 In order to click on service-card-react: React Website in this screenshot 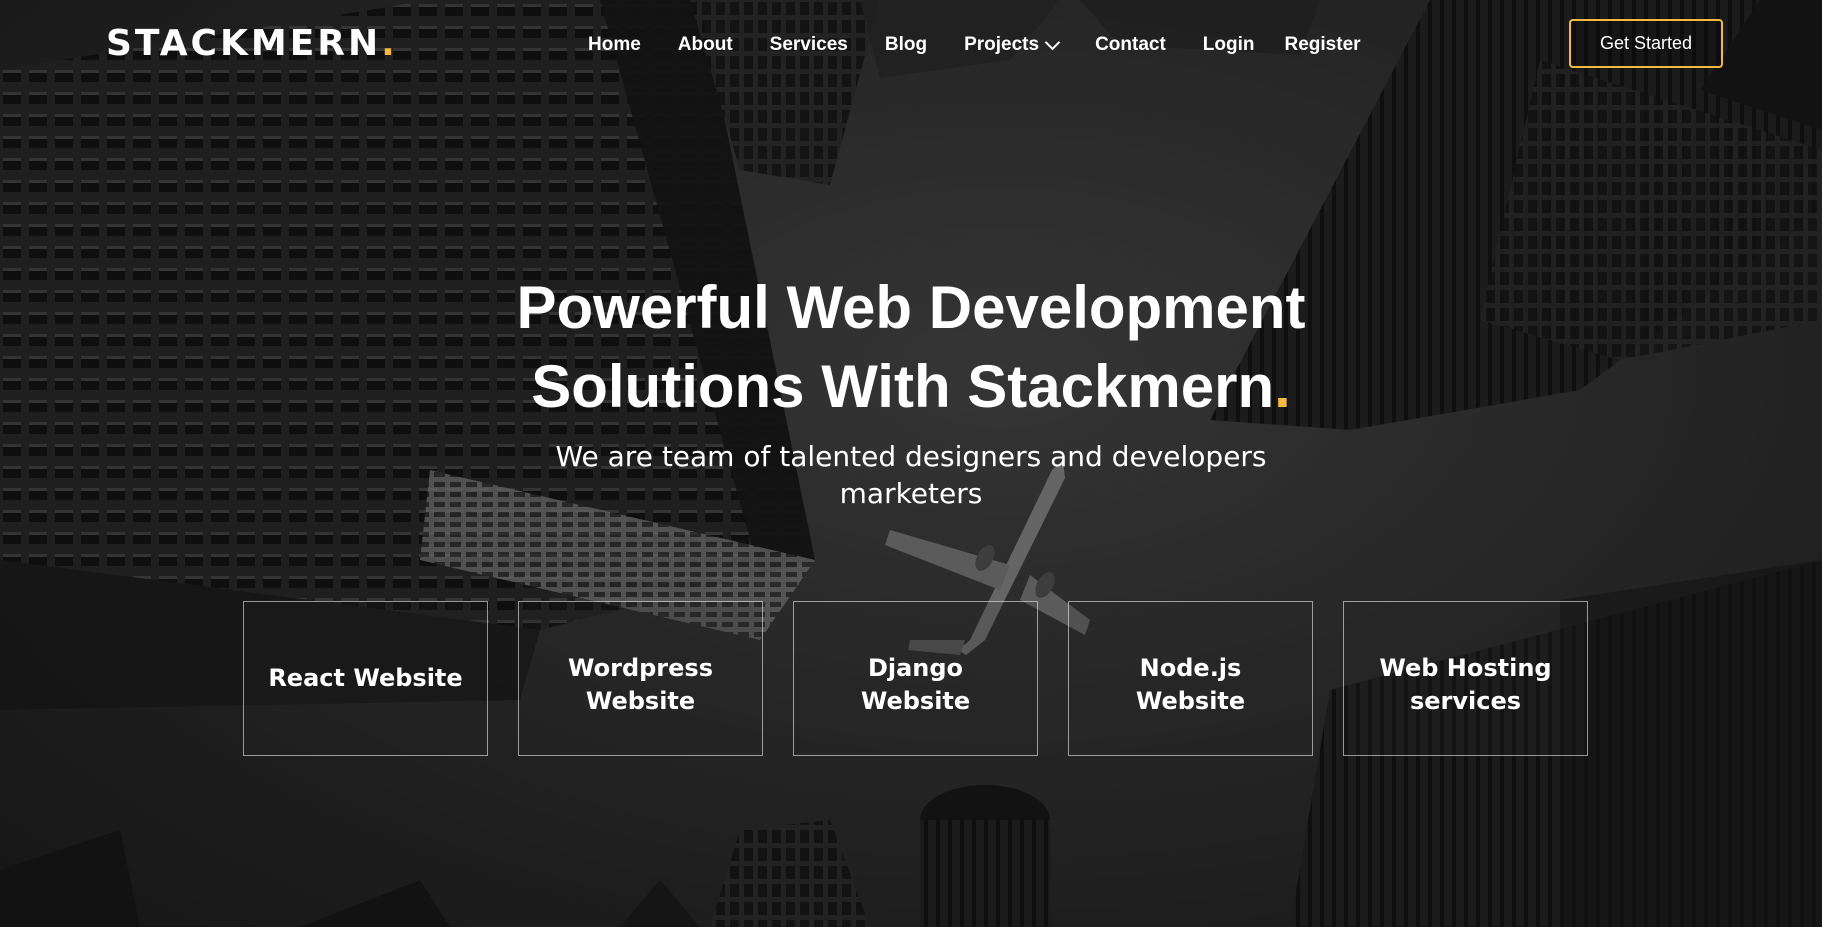, I will do `click(365, 678)`.